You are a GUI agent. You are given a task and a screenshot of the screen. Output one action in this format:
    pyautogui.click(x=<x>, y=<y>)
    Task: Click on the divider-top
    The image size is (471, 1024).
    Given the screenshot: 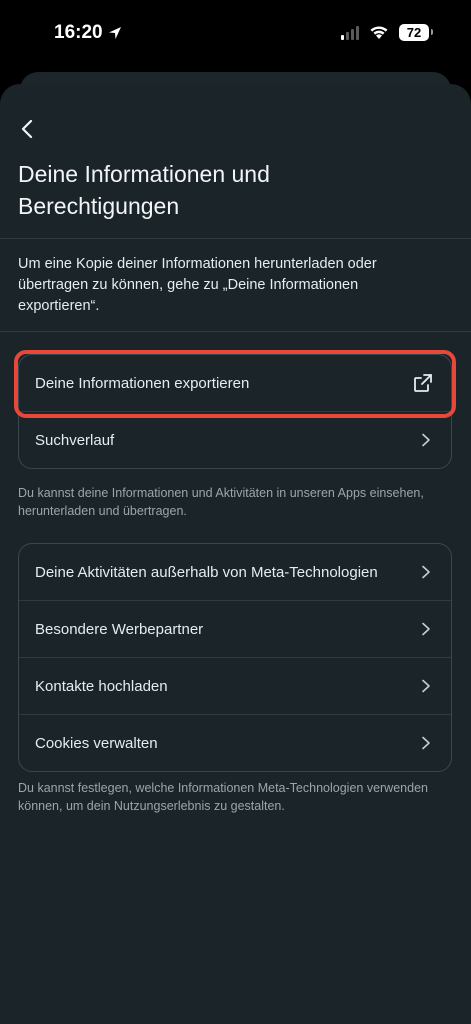 What is the action you would take?
    pyautogui.click(x=235, y=238)
    